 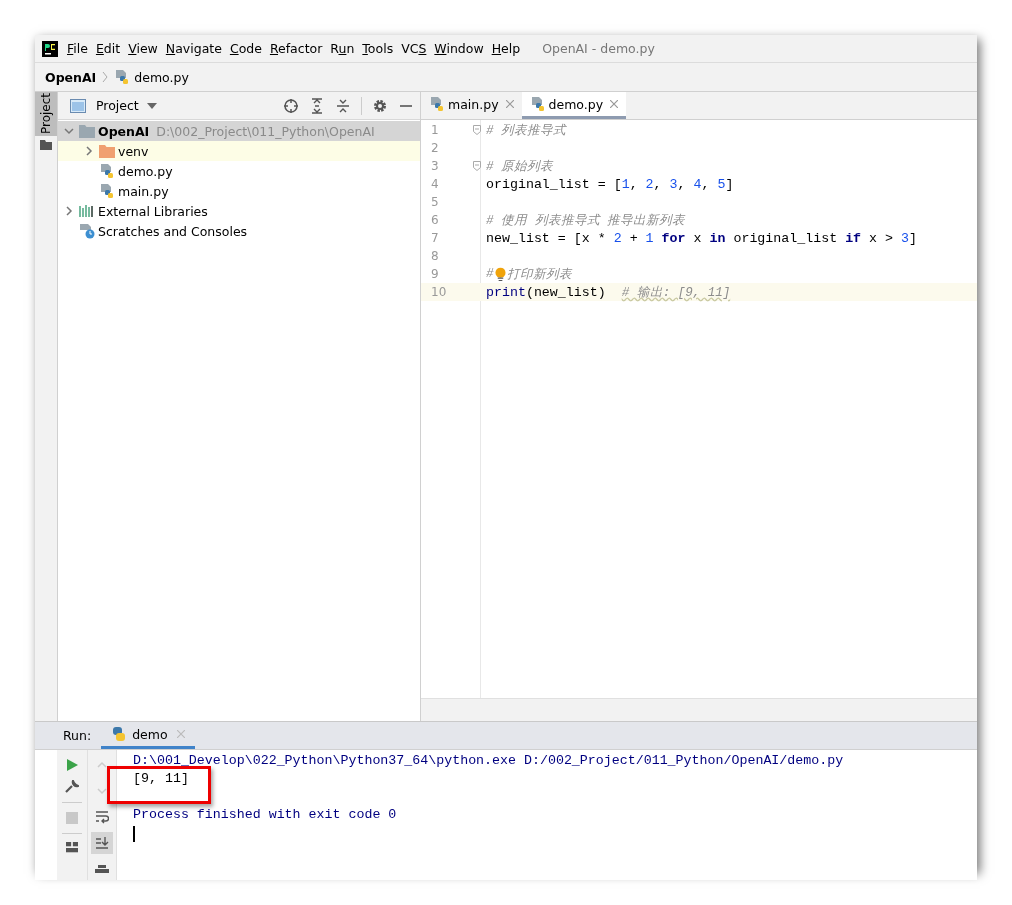 What do you see at coordinates (574, 105) in the screenshot?
I see `editor-tab: demo.py` at bounding box center [574, 105].